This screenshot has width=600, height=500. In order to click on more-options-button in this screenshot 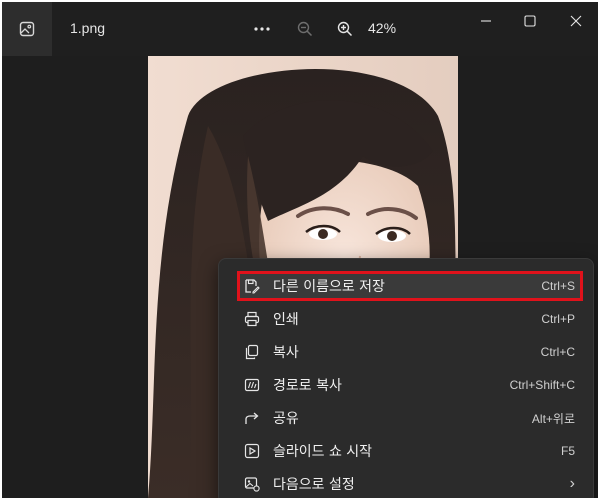, I will do `click(262, 29)`.